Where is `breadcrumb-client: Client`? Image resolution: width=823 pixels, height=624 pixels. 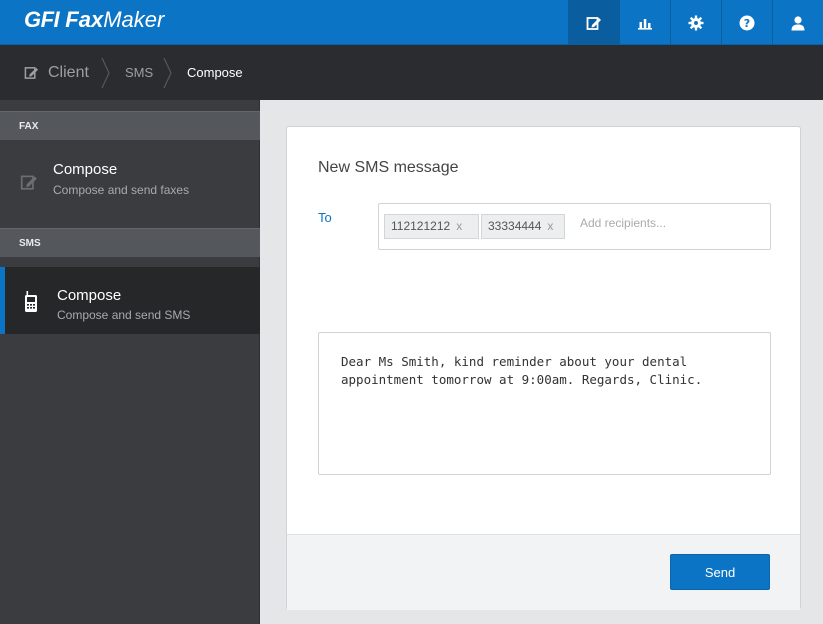
breadcrumb-client: Client is located at coordinates (56, 72).